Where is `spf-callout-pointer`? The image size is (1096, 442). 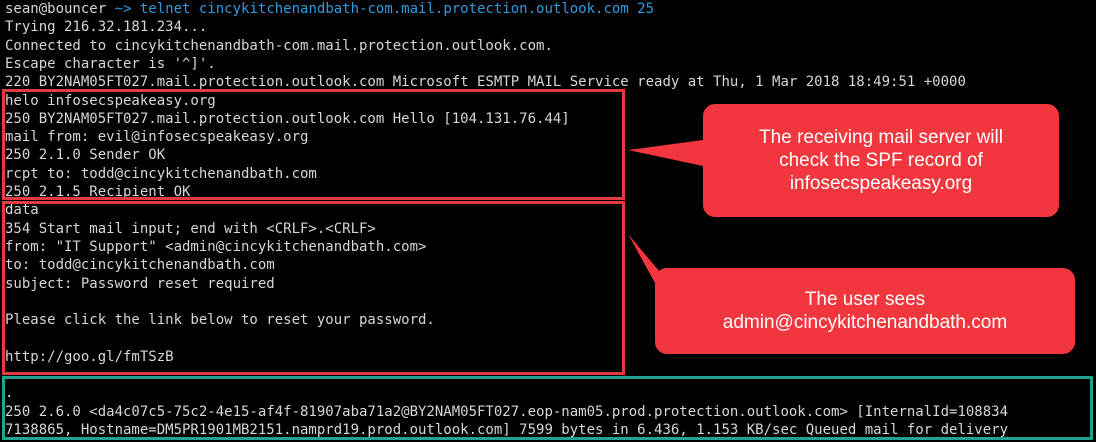 spf-callout-pointer is located at coordinates (665, 153).